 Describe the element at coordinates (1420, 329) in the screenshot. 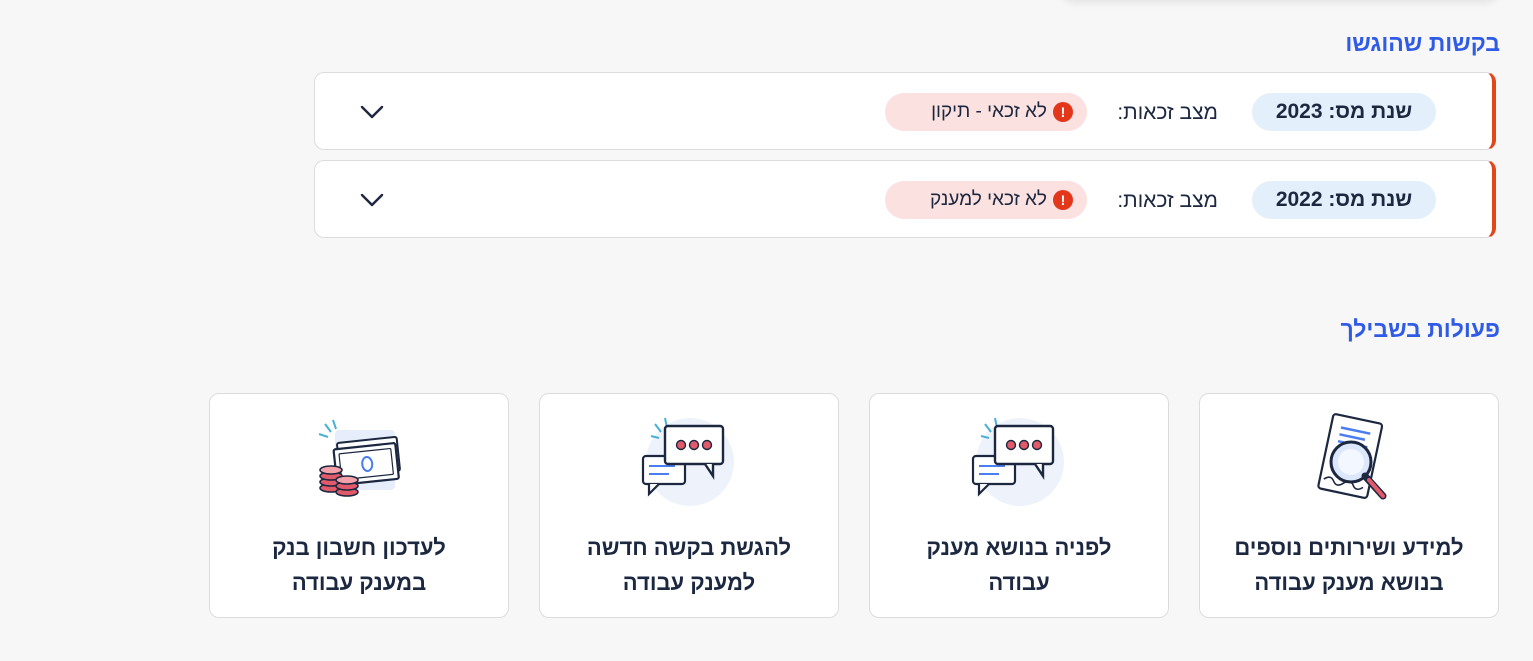

I see `actions-section-title: פעולות בשבילך` at that location.